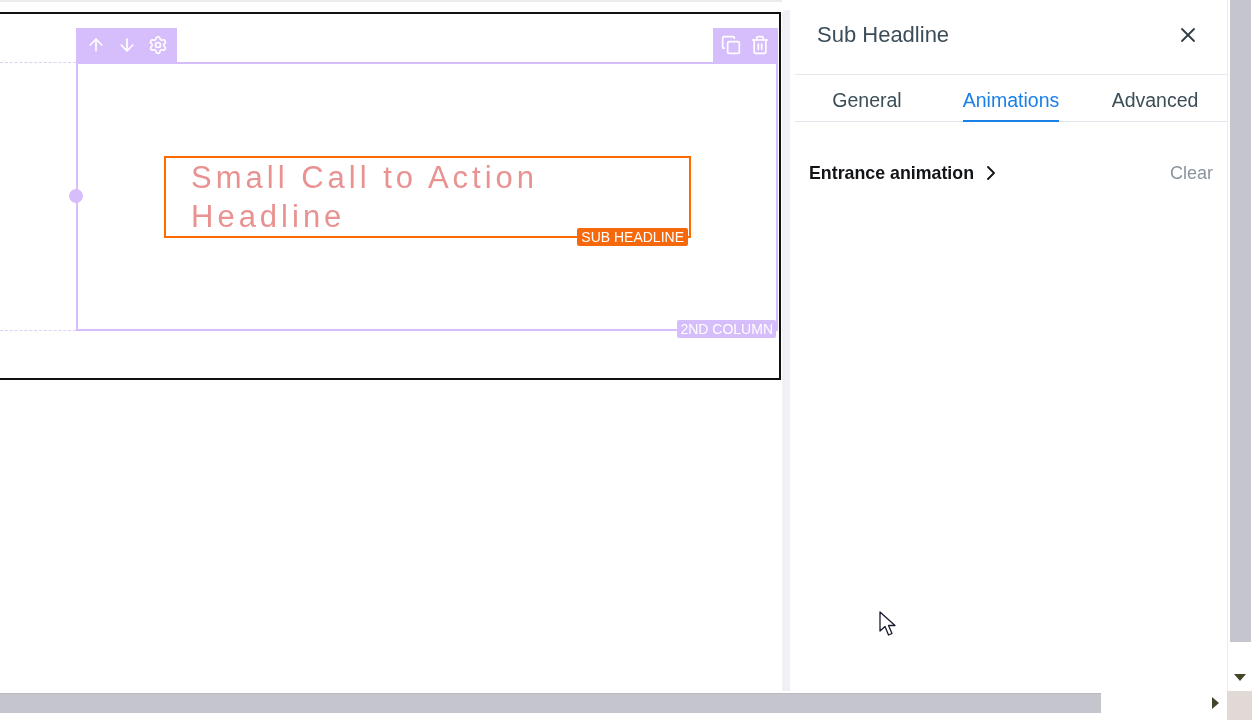 The height and width of the screenshot is (720, 1252). I want to click on tab: General, so click(867, 103).